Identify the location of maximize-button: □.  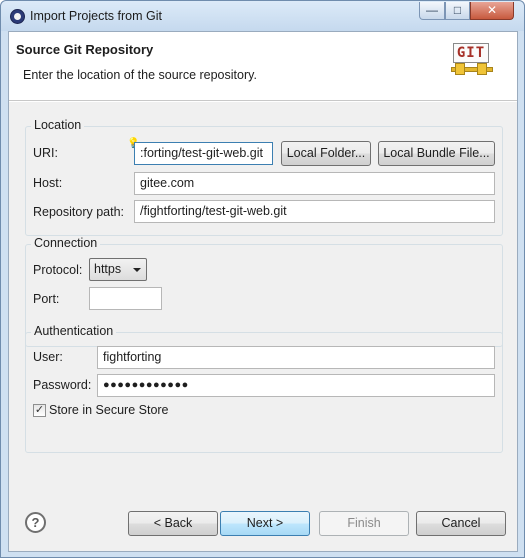
(457, 11).